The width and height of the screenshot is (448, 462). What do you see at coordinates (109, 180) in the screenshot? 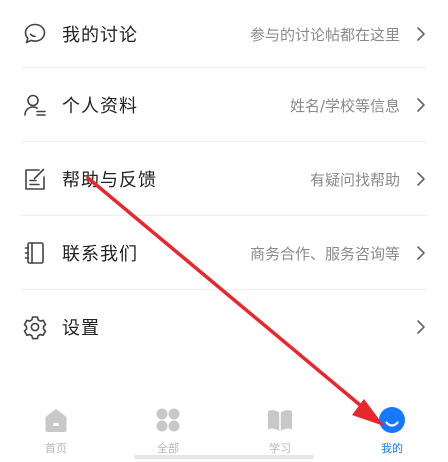
I see `menu-item-label: 帮助与反馈` at bounding box center [109, 180].